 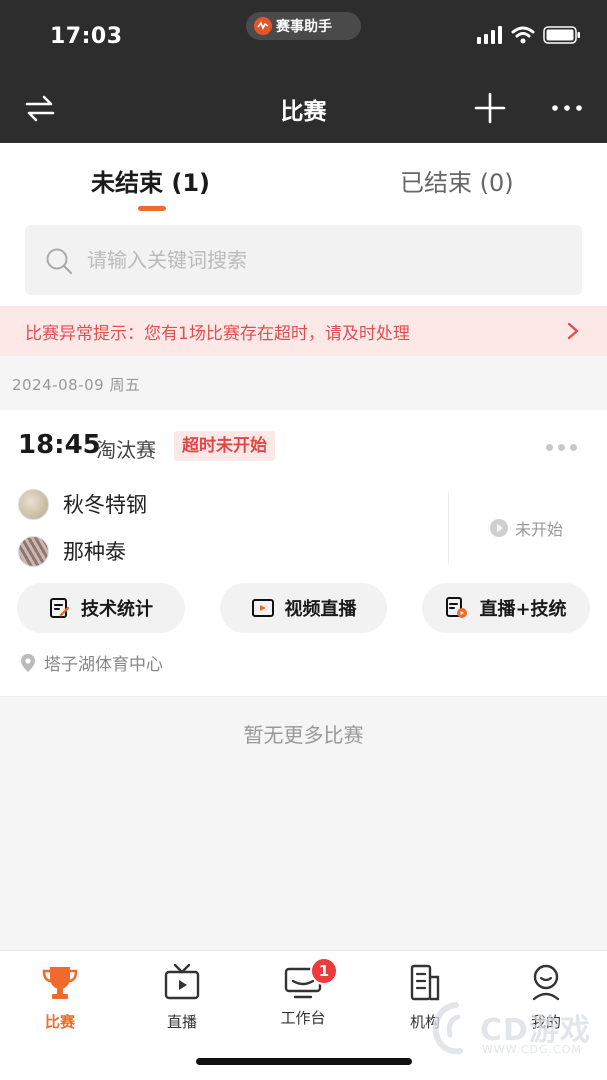 I want to click on notification-badge: 1, so click(x=324, y=971).